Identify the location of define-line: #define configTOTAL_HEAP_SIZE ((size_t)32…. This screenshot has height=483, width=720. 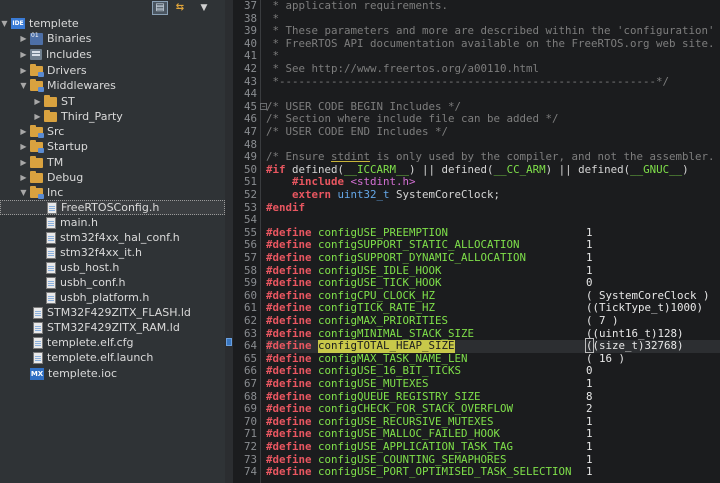
(493, 346).